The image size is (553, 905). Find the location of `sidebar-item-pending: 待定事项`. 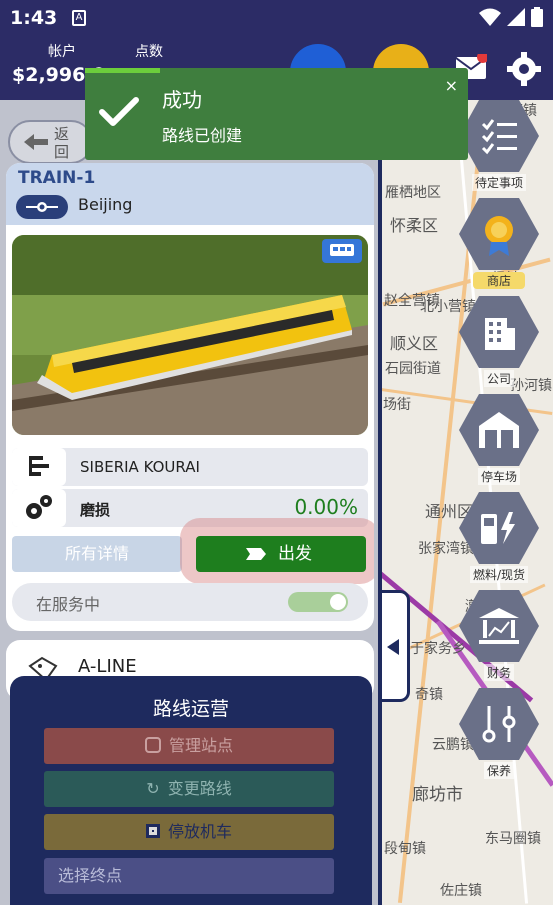

sidebar-item-pending: 待定事项 is located at coordinates (499, 145).